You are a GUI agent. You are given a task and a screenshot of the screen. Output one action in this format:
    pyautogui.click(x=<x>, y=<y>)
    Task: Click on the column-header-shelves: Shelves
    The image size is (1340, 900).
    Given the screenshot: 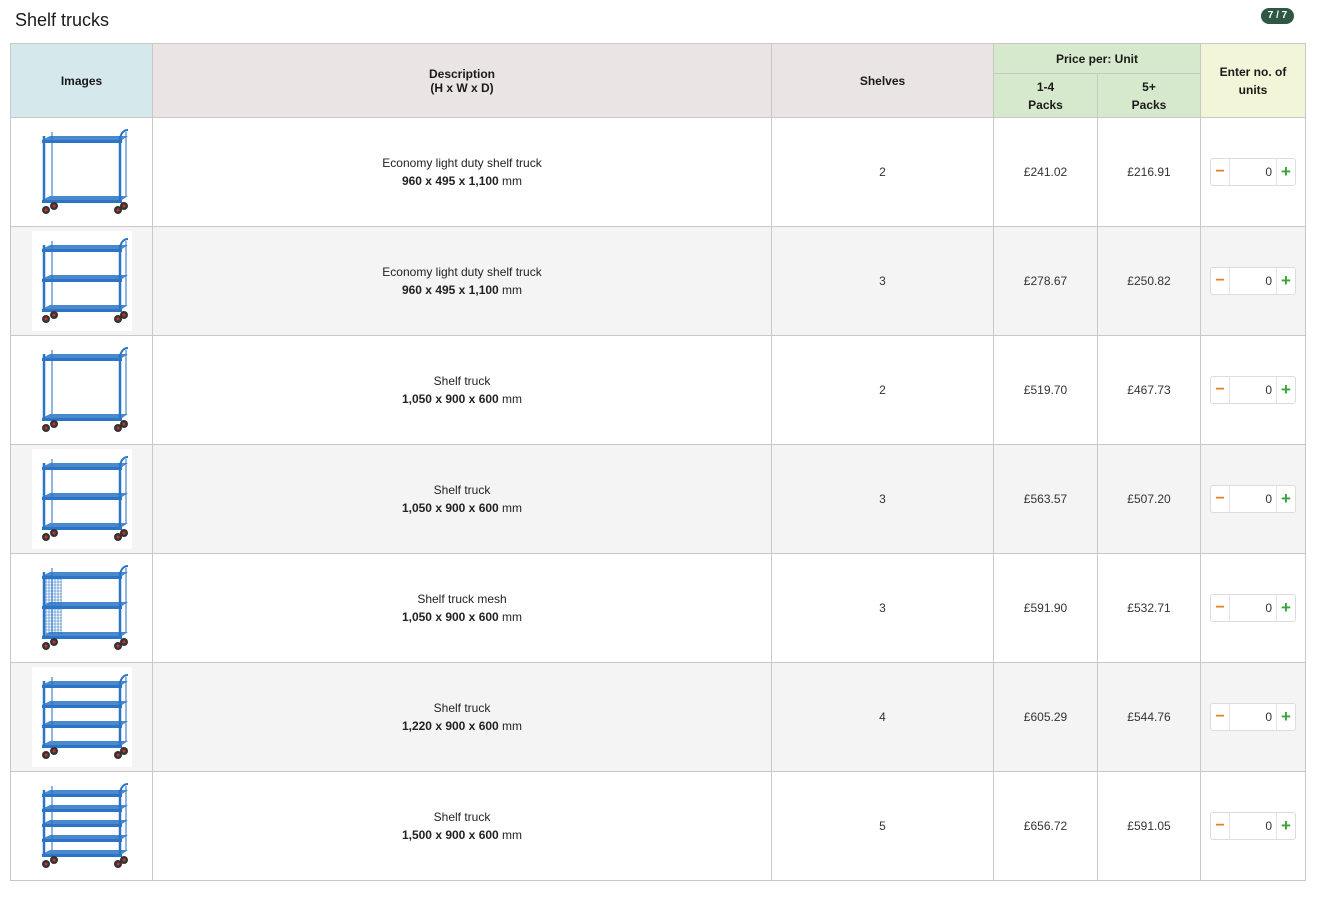 What is the action you would take?
    pyautogui.click(x=882, y=80)
    